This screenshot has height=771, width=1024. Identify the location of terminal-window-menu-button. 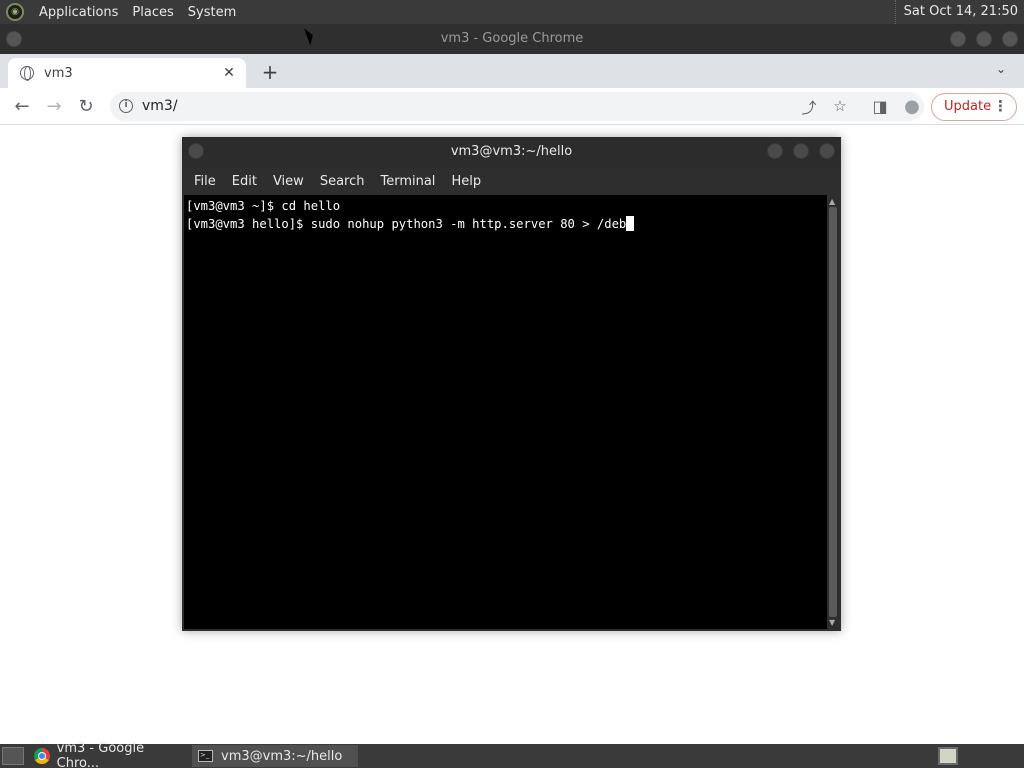
(196, 151).